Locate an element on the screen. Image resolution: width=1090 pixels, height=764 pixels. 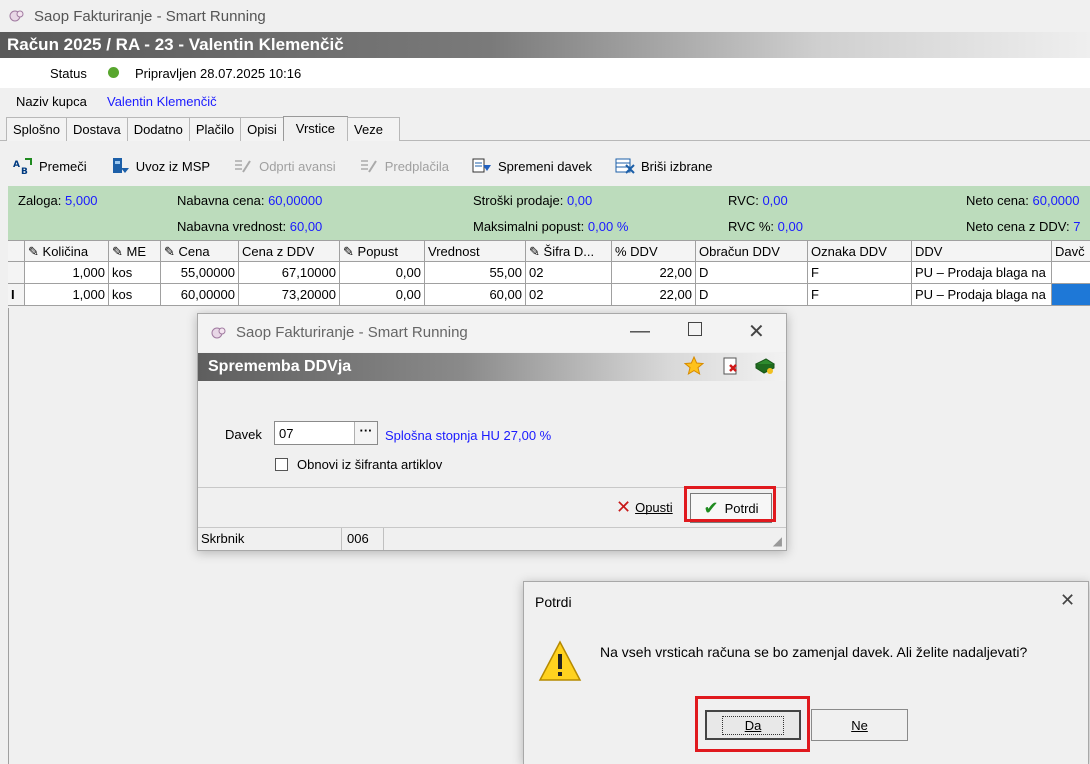
uvoz-msp-button: Uvoz iz MSP is located at coordinates (159, 166).